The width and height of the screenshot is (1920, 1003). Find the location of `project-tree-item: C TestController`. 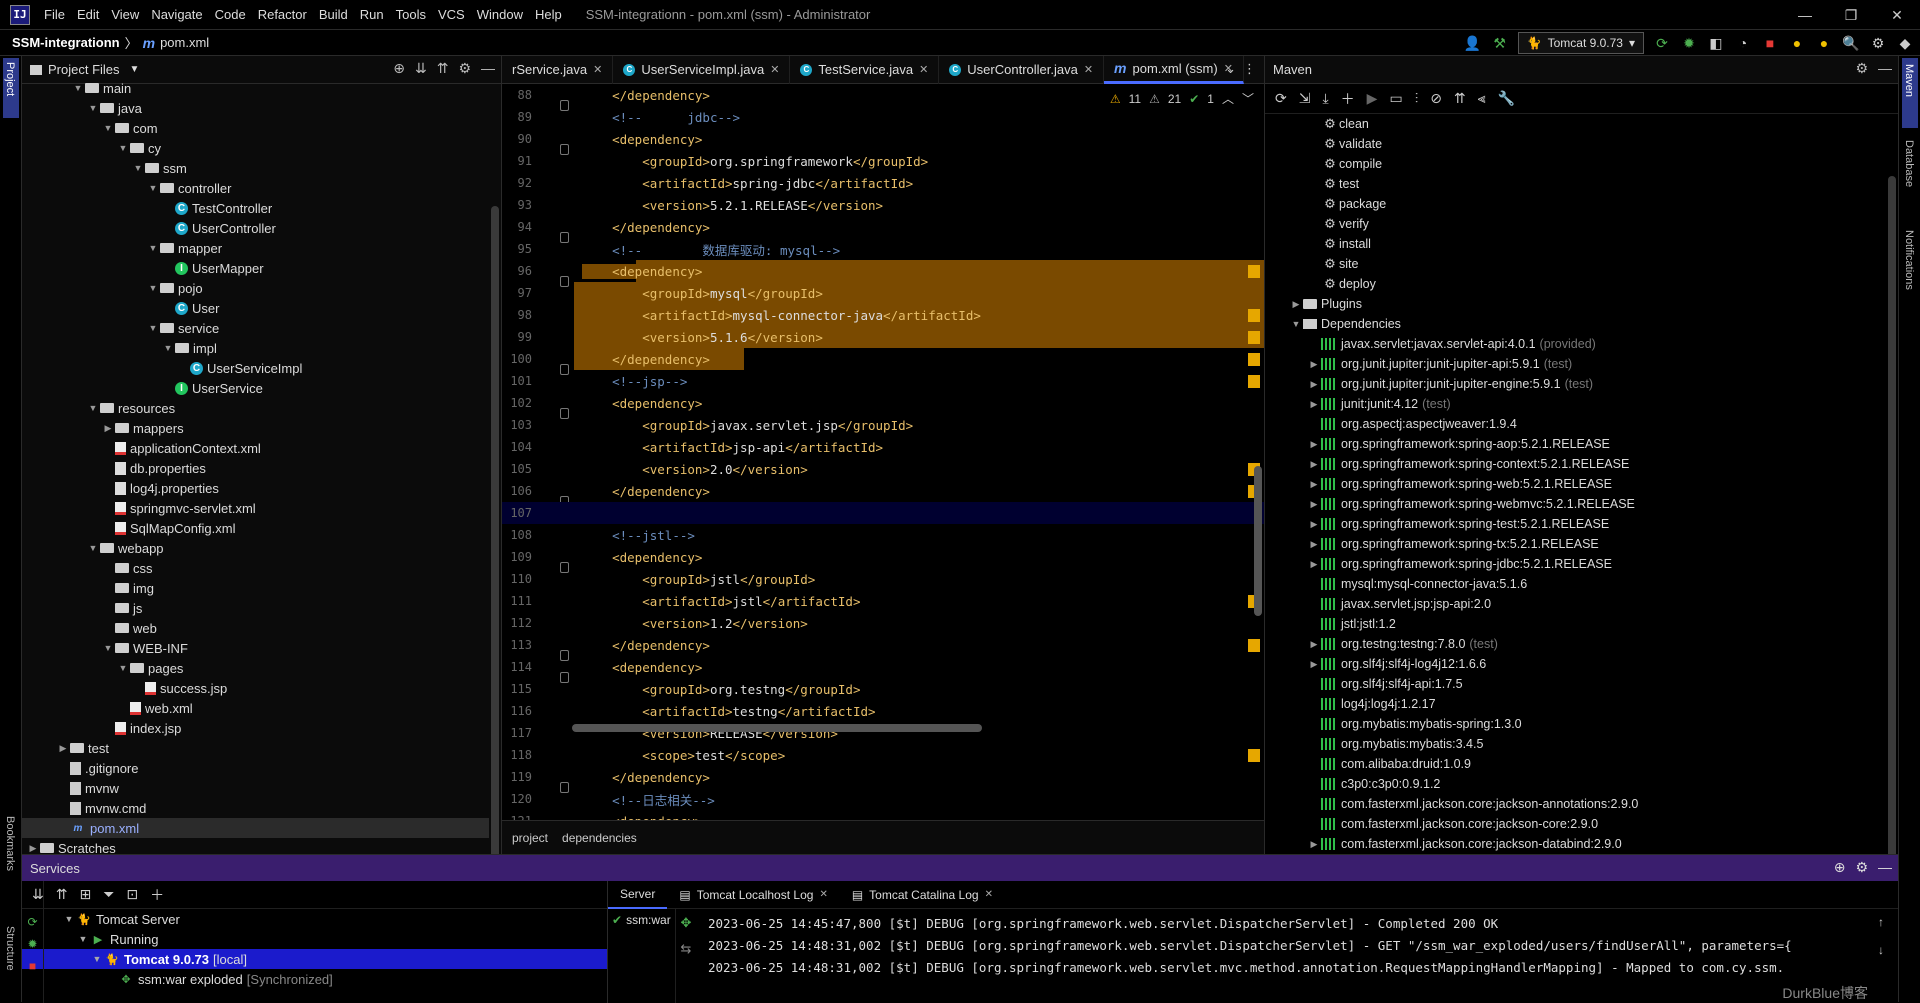

project-tree-item: C TestController is located at coordinates (255, 208).